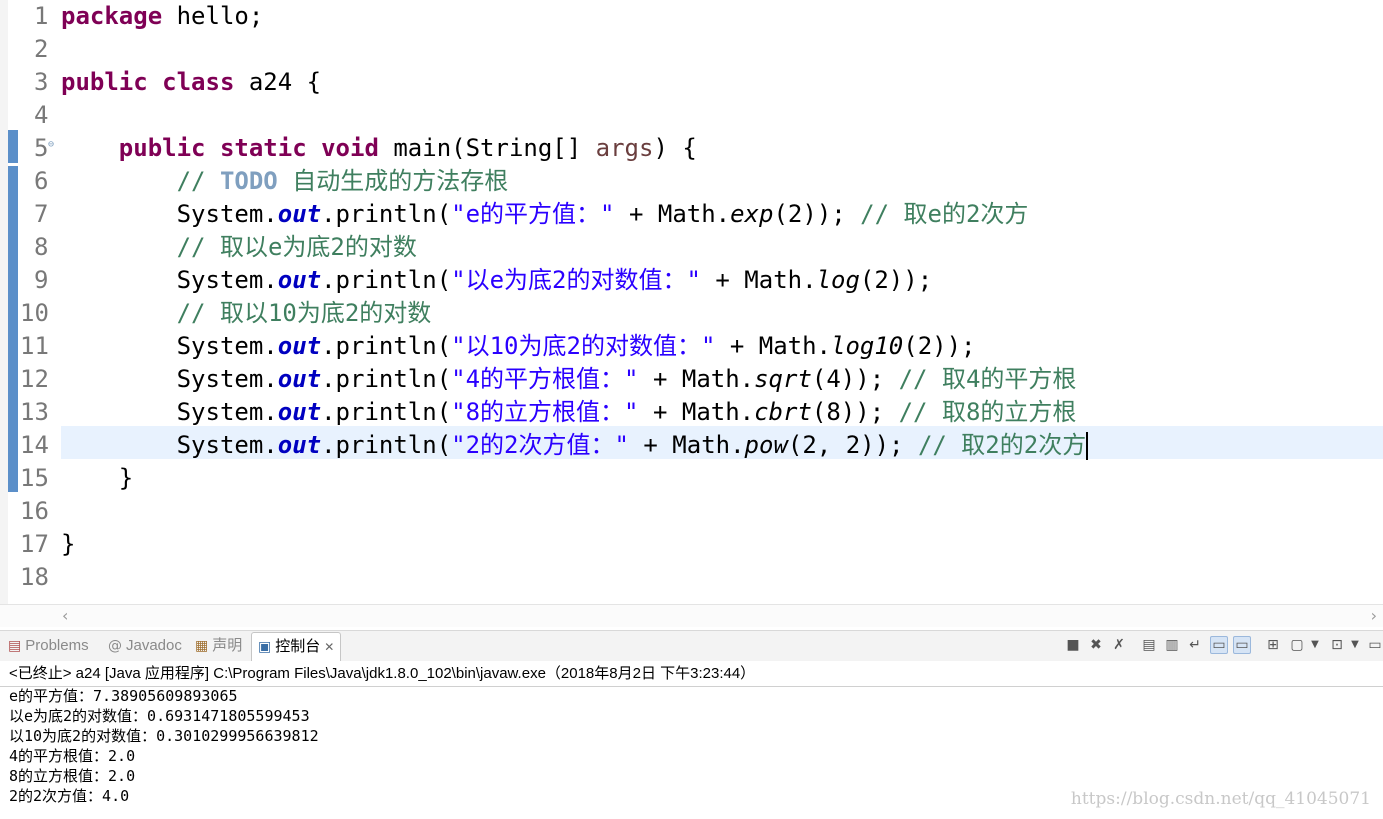  What do you see at coordinates (154, 645) in the screenshot?
I see `tab-label: Javadoc` at bounding box center [154, 645].